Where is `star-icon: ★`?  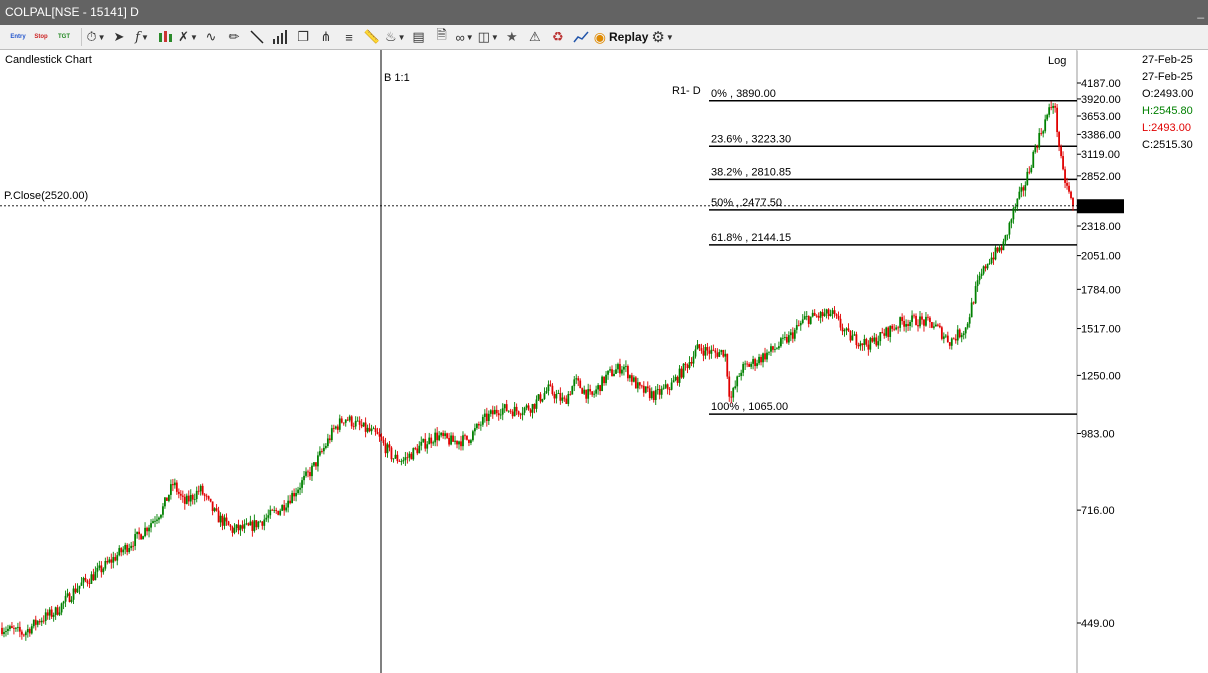 star-icon: ★ is located at coordinates (511, 36).